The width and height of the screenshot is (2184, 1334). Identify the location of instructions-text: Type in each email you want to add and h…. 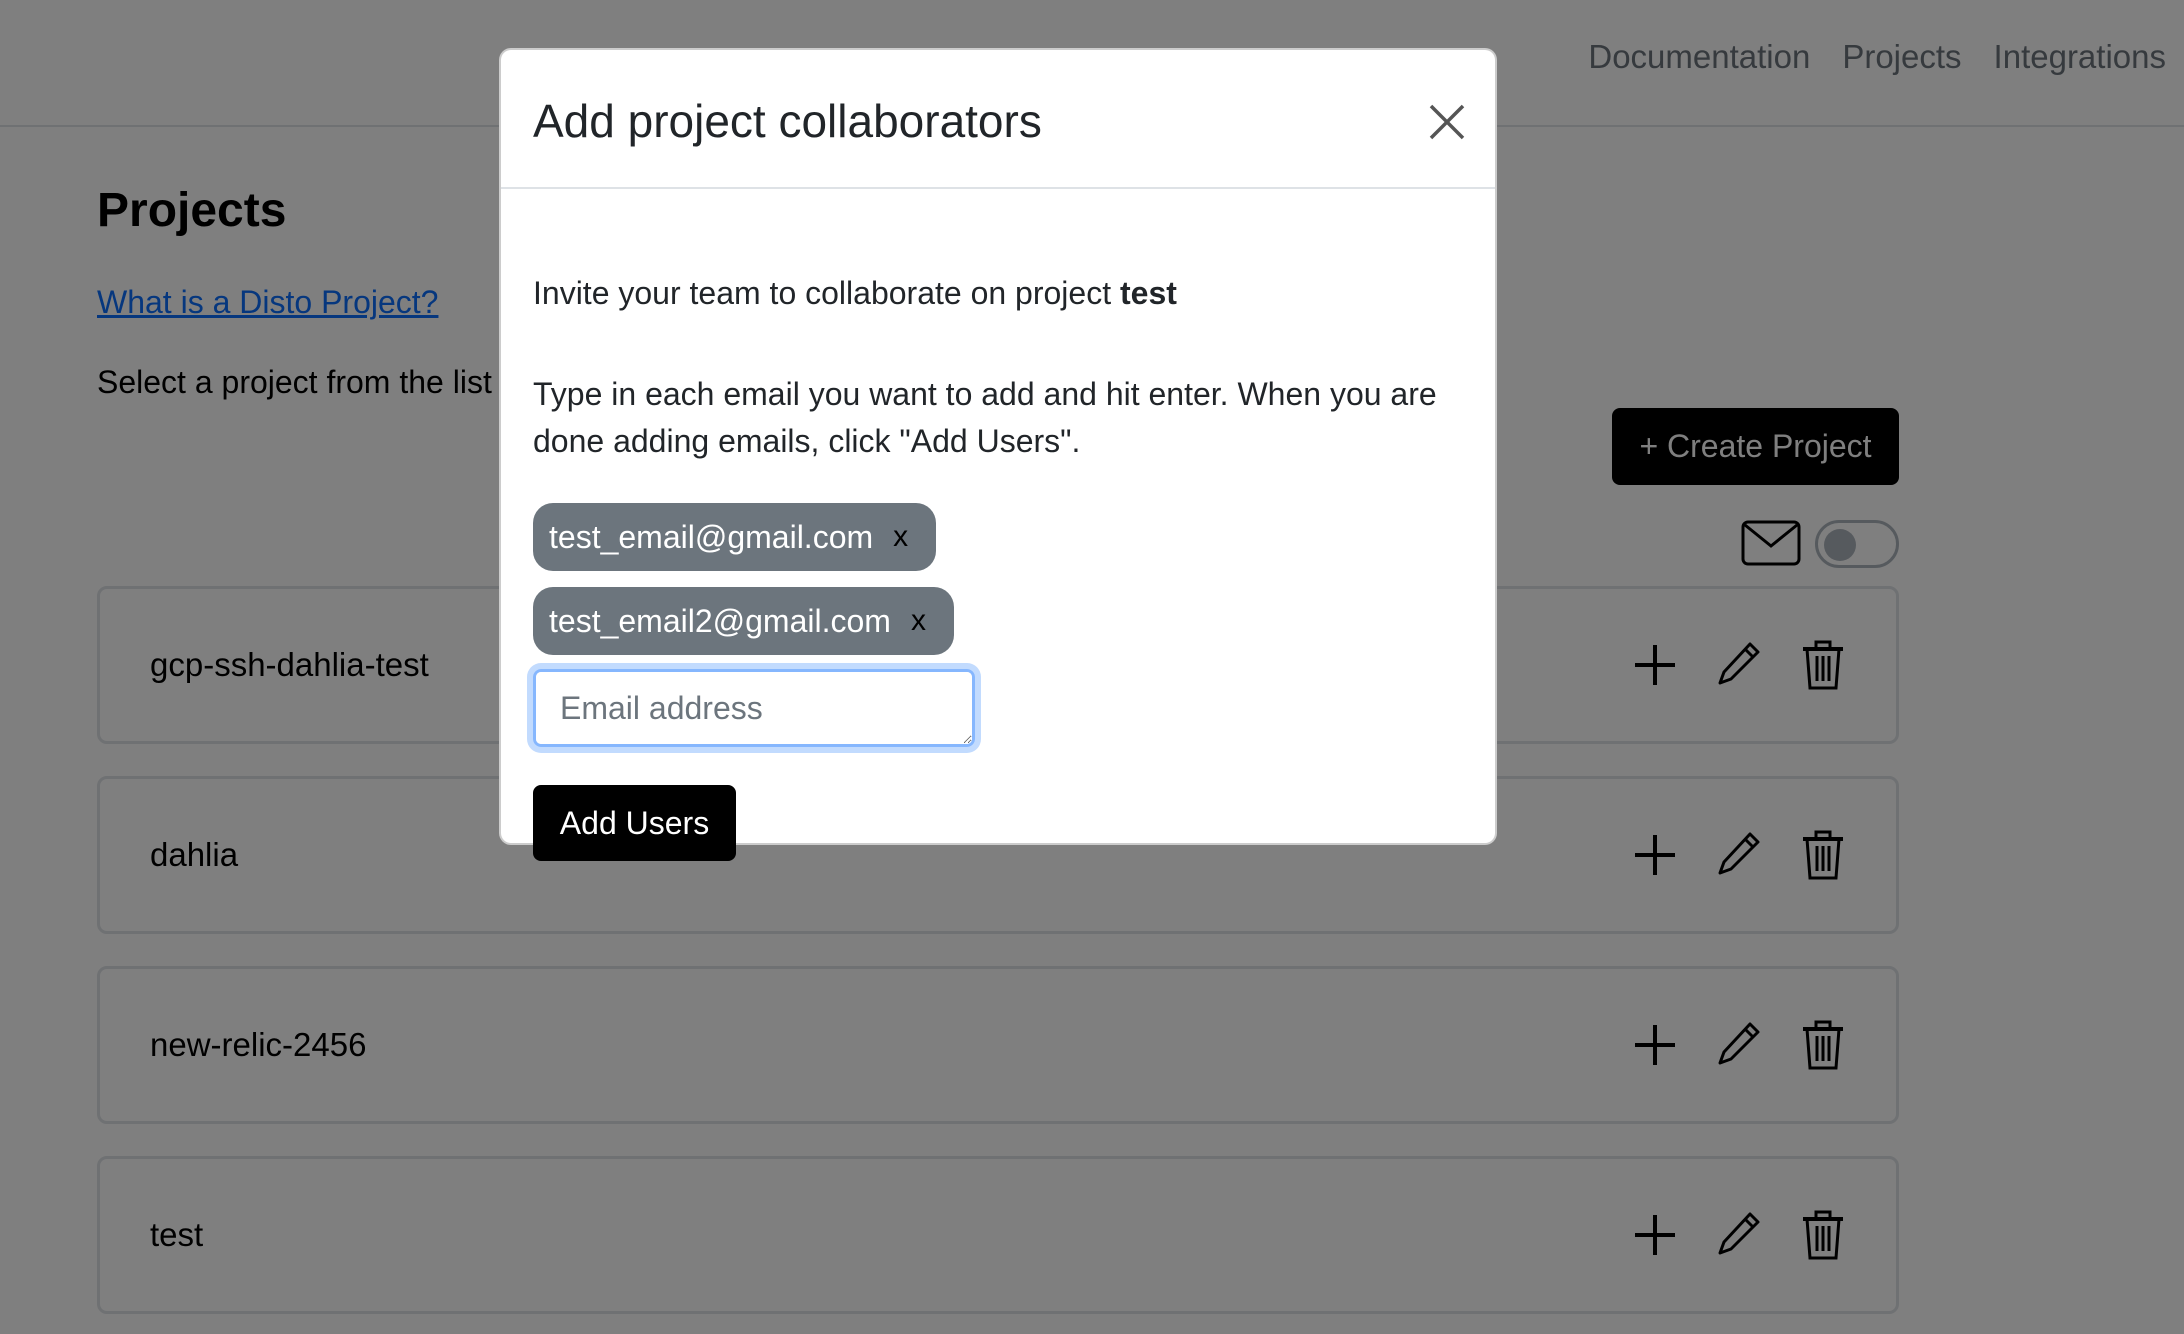
(985, 417).